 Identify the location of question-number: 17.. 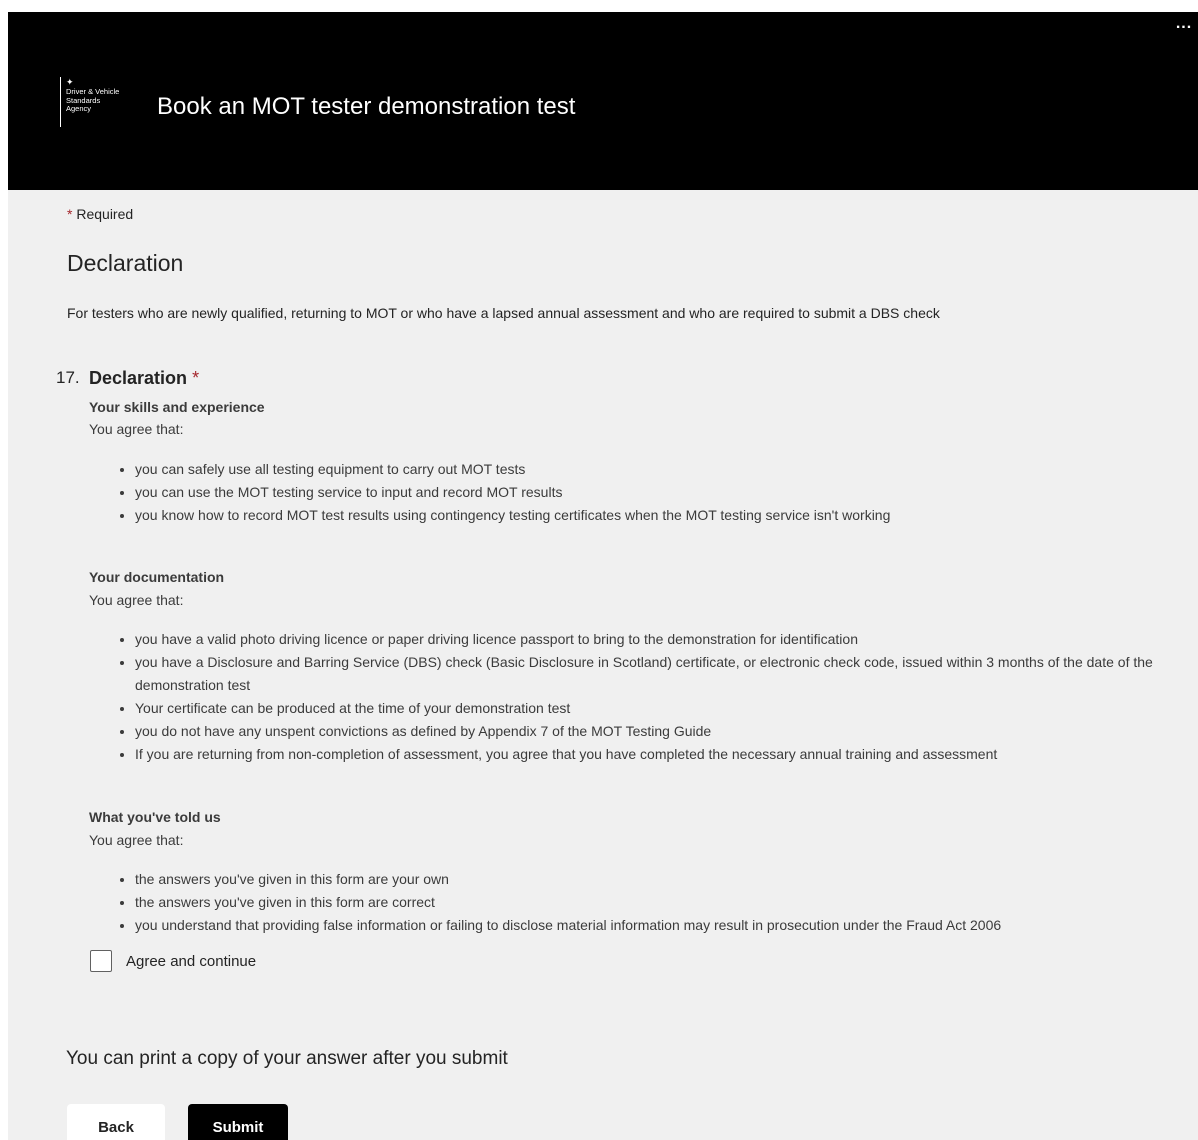
(68, 377).